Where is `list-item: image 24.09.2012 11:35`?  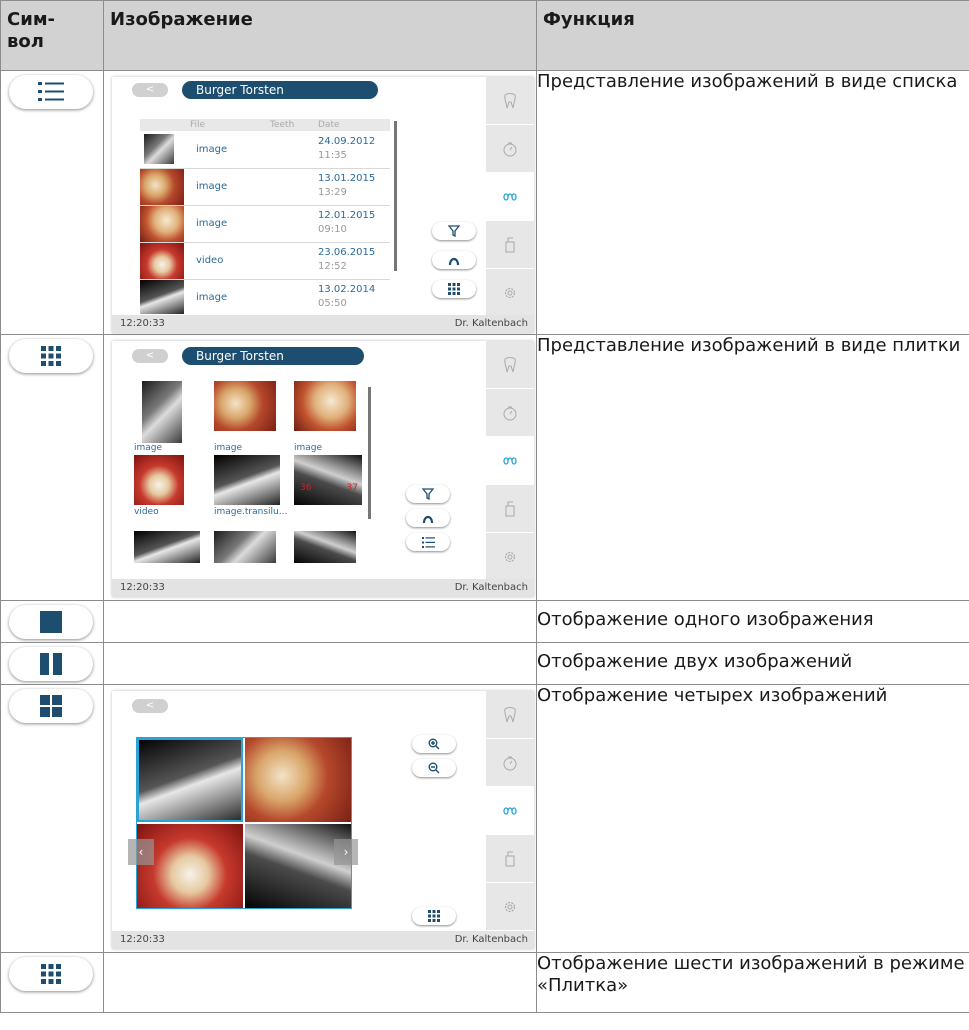 list-item: image 24.09.2012 11:35 is located at coordinates (265, 150).